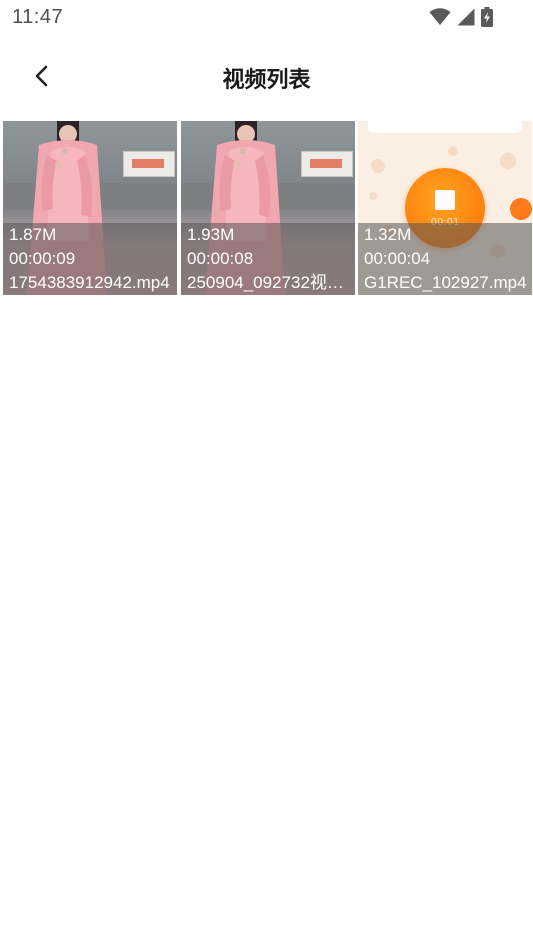  What do you see at coordinates (266, 80) in the screenshot?
I see `page-title: 视频列表` at bounding box center [266, 80].